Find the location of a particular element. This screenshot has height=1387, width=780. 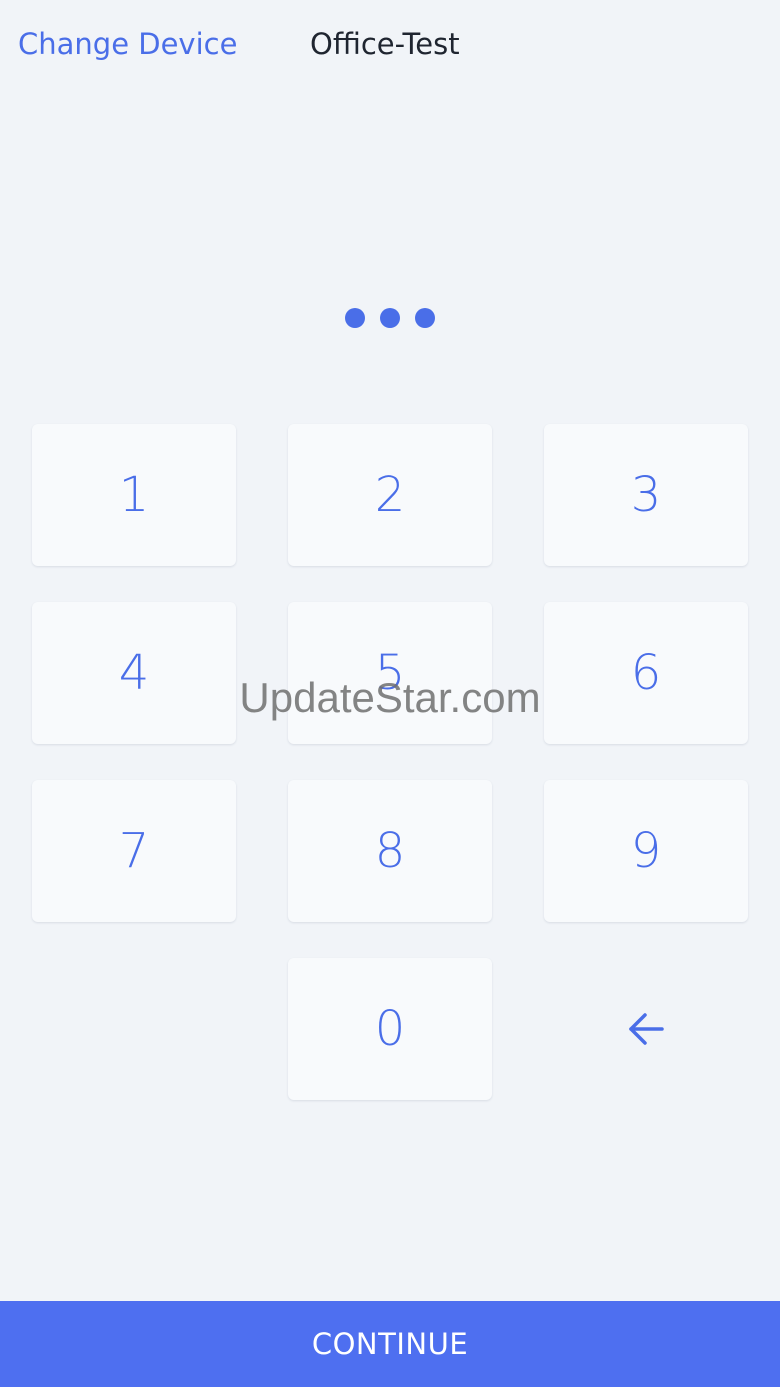

top-bar: Change Device Office-Test is located at coordinates (390, 45).